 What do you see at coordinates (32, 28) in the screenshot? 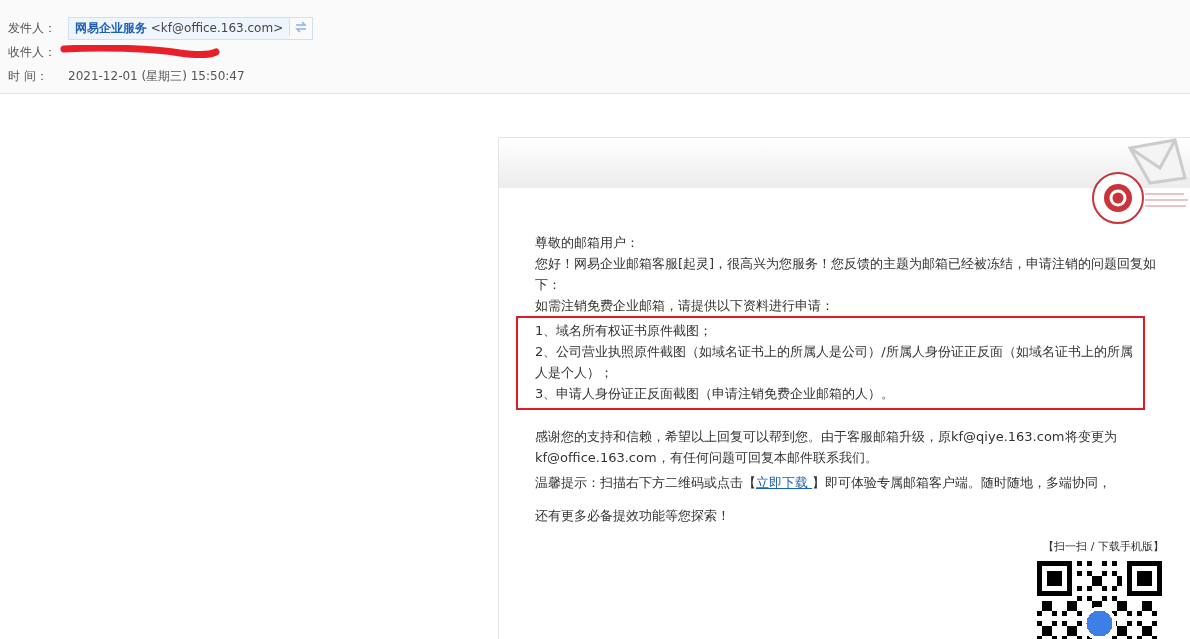
I see `field-label: 发件人：` at bounding box center [32, 28].